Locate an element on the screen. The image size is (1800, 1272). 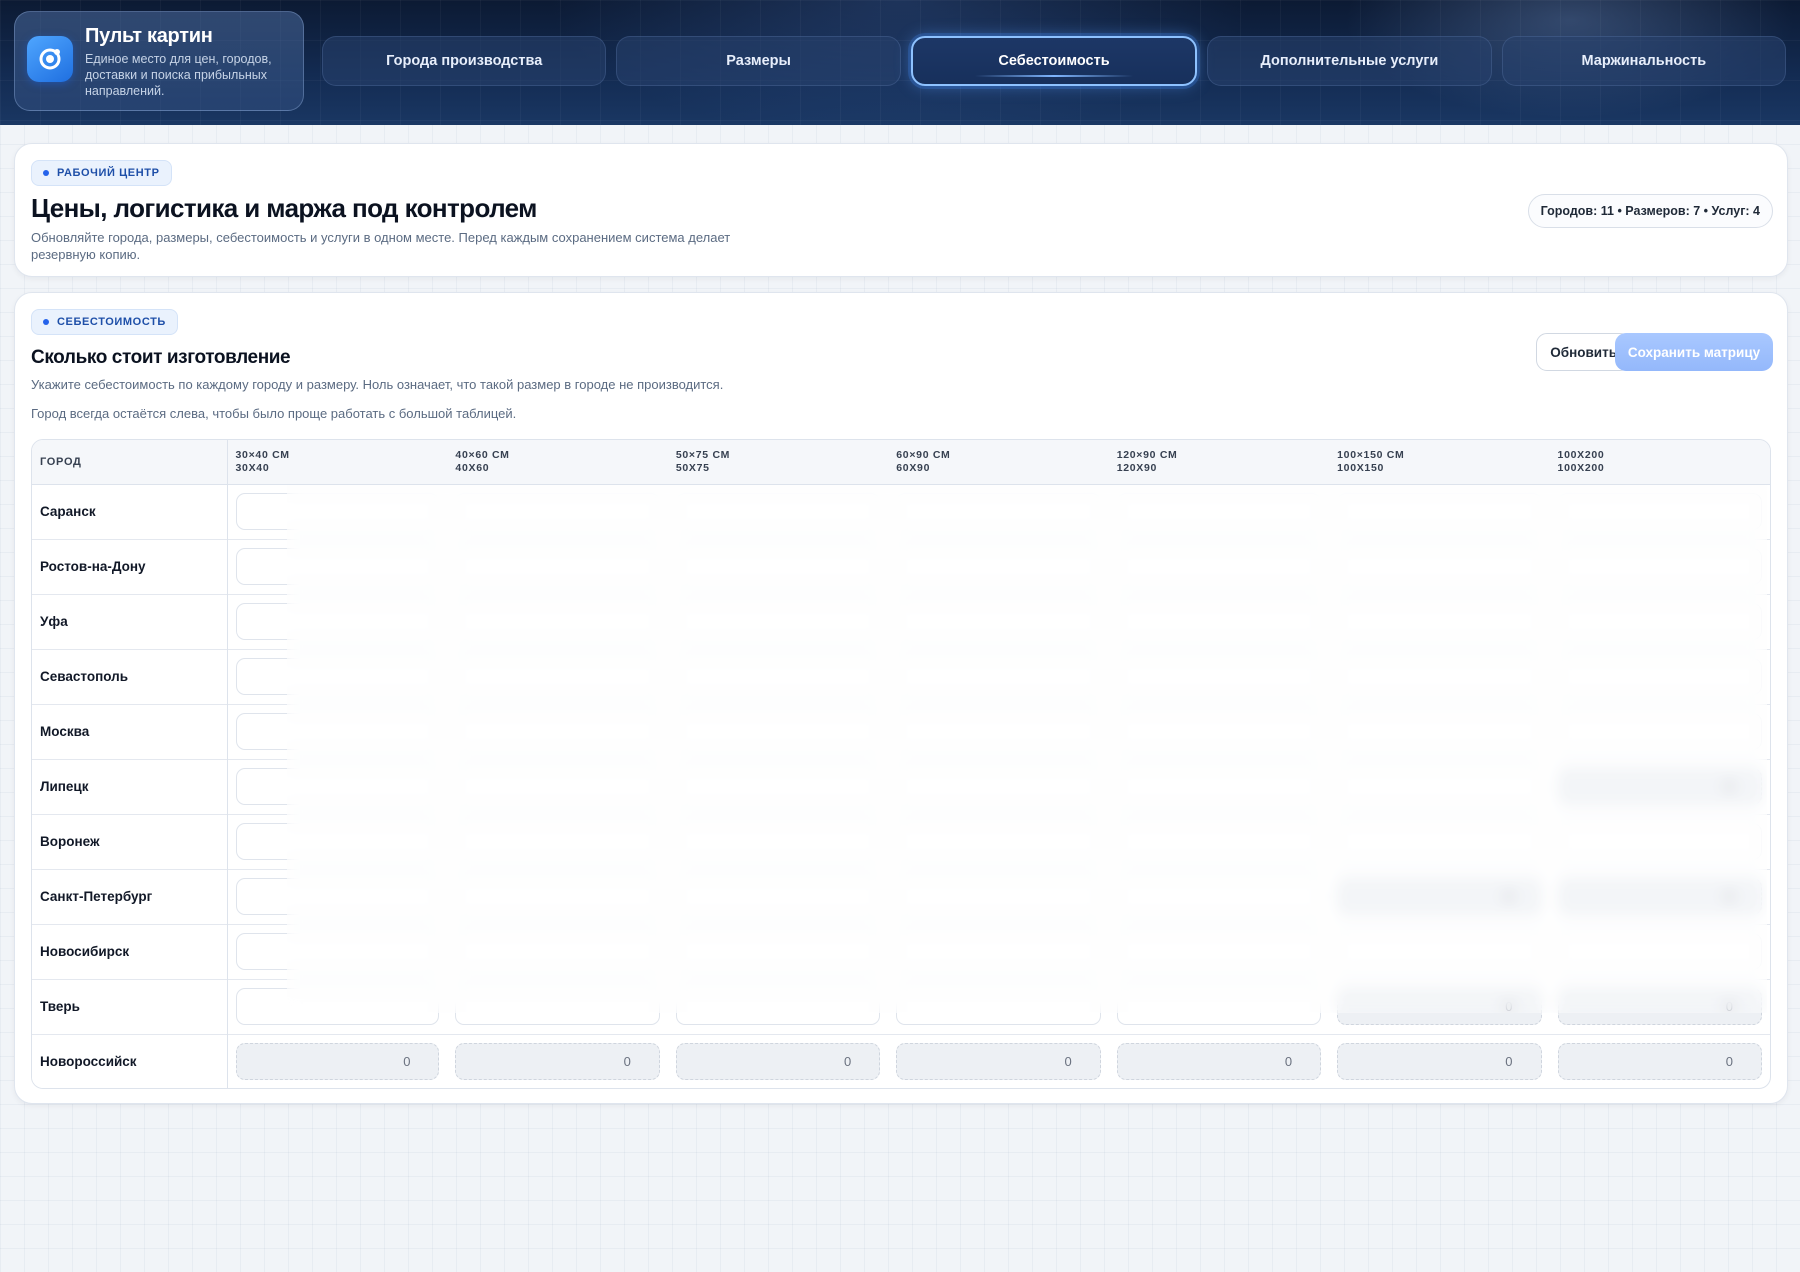
tab-sizes: Размеры is located at coordinates (758, 61).